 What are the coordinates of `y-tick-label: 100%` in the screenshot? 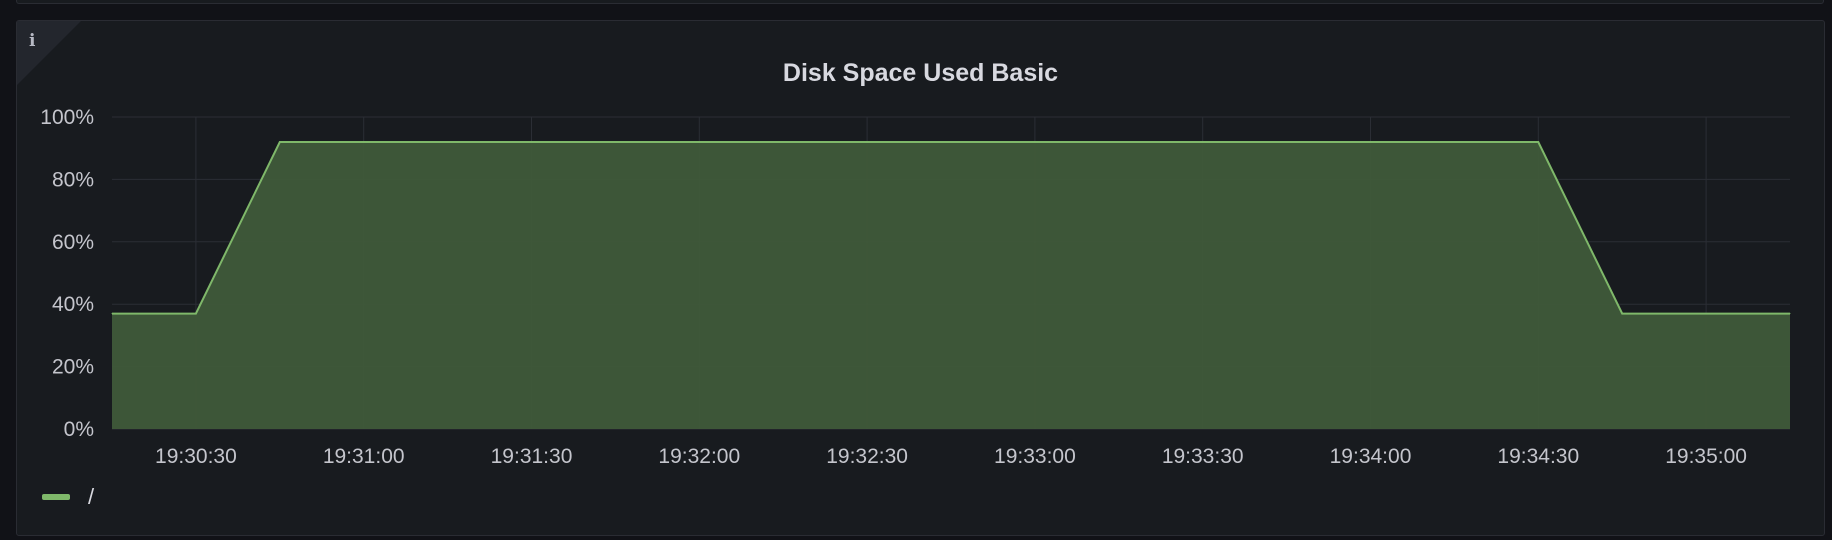 It's located at (67, 117).